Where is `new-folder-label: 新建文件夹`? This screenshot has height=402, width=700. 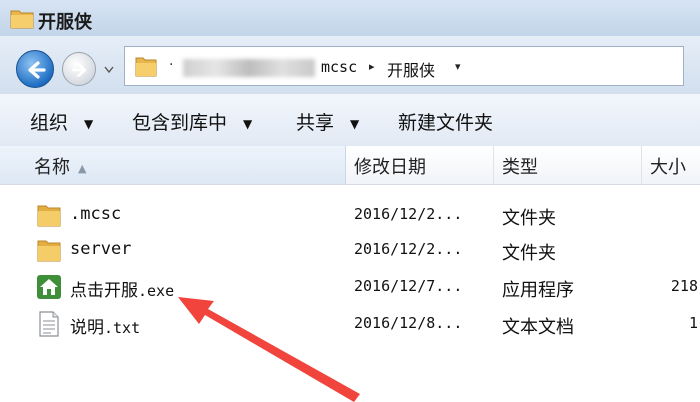
new-folder-label: 新建文件夹 is located at coordinates (446, 123).